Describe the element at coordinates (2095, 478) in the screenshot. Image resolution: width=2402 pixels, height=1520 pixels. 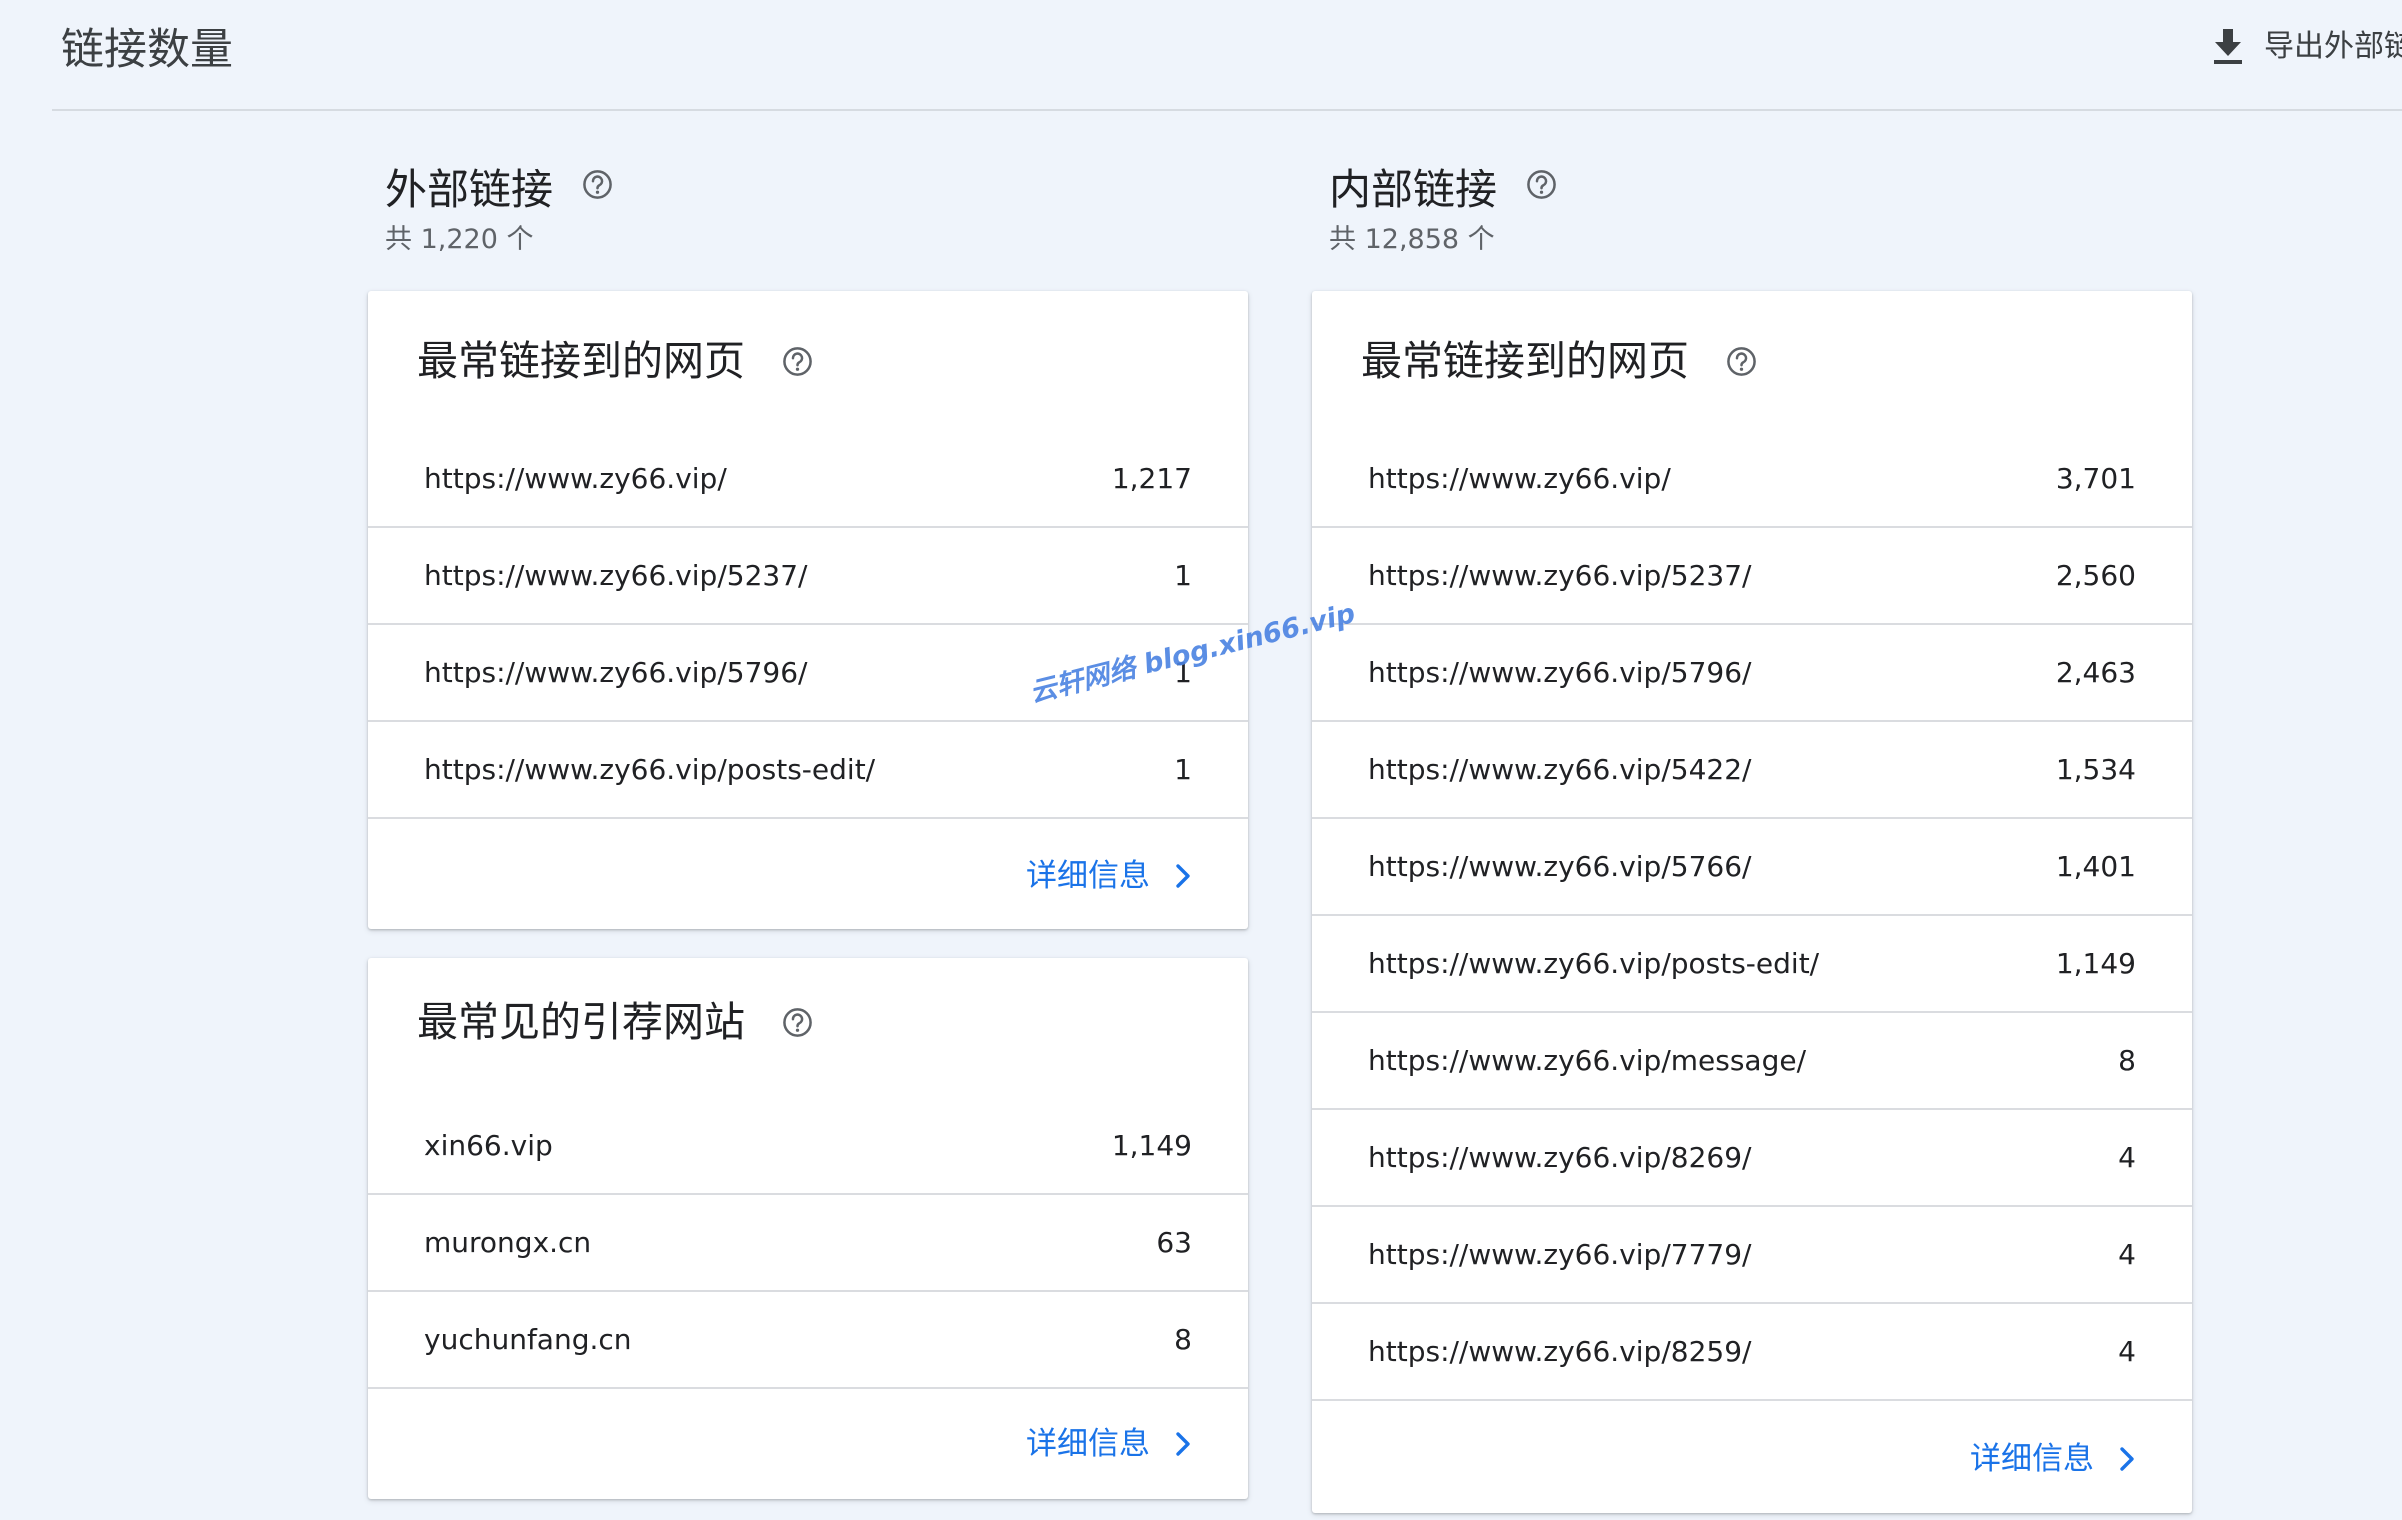
I see `row-count: 3,701` at that location.